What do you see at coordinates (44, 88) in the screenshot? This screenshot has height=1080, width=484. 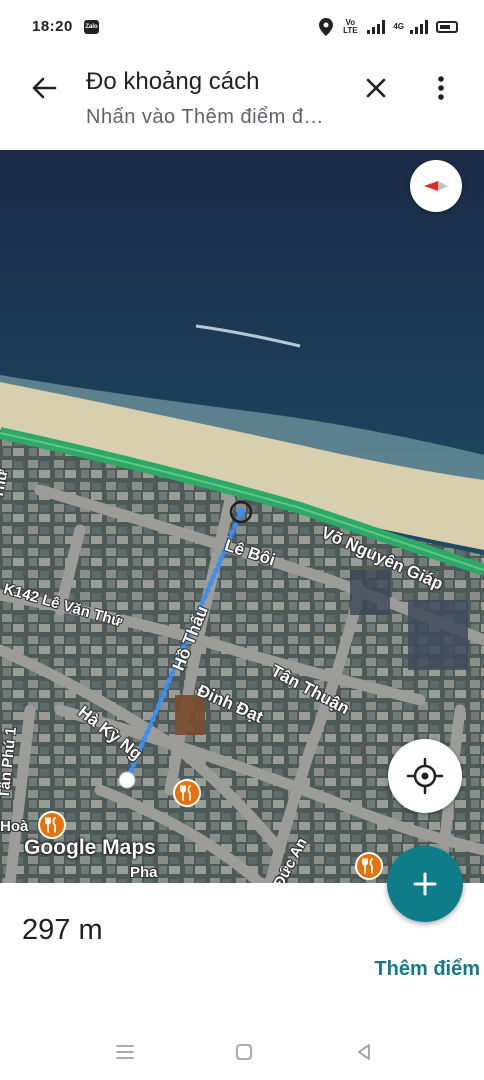 I see `back-arrow-icon` at bounding box center [44, 88].